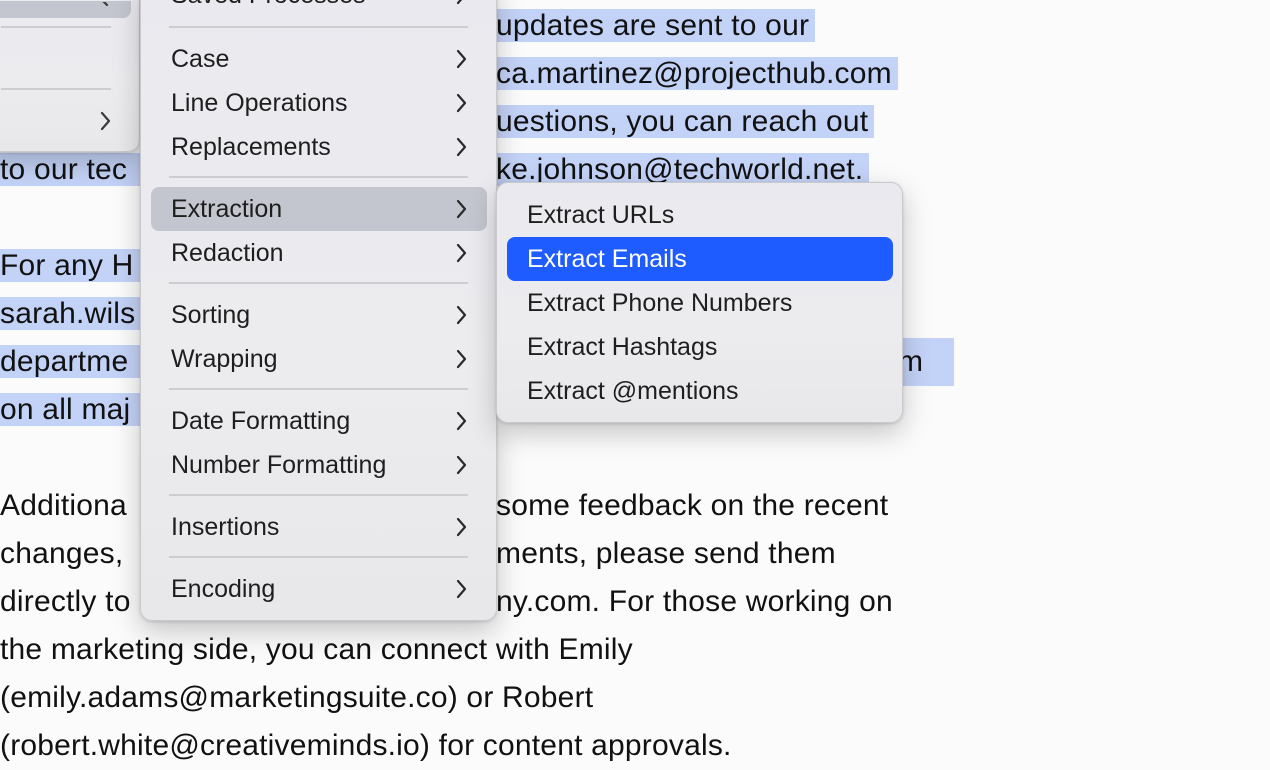 This screenshot has height=770, width=1270. What do you see at coordinates (227, 253) in the screenshot?
I see `menu-item-label: Redaction` at bounding box center [227, 253].